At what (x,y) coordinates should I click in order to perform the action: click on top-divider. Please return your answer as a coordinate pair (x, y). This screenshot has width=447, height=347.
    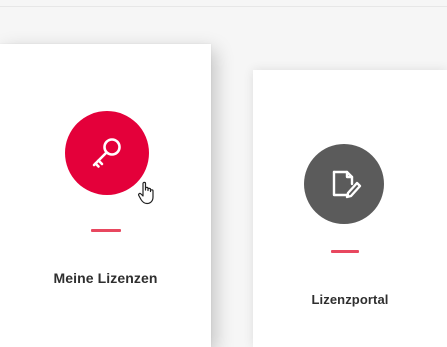
    Looking at the image, I should click on (223, 6).